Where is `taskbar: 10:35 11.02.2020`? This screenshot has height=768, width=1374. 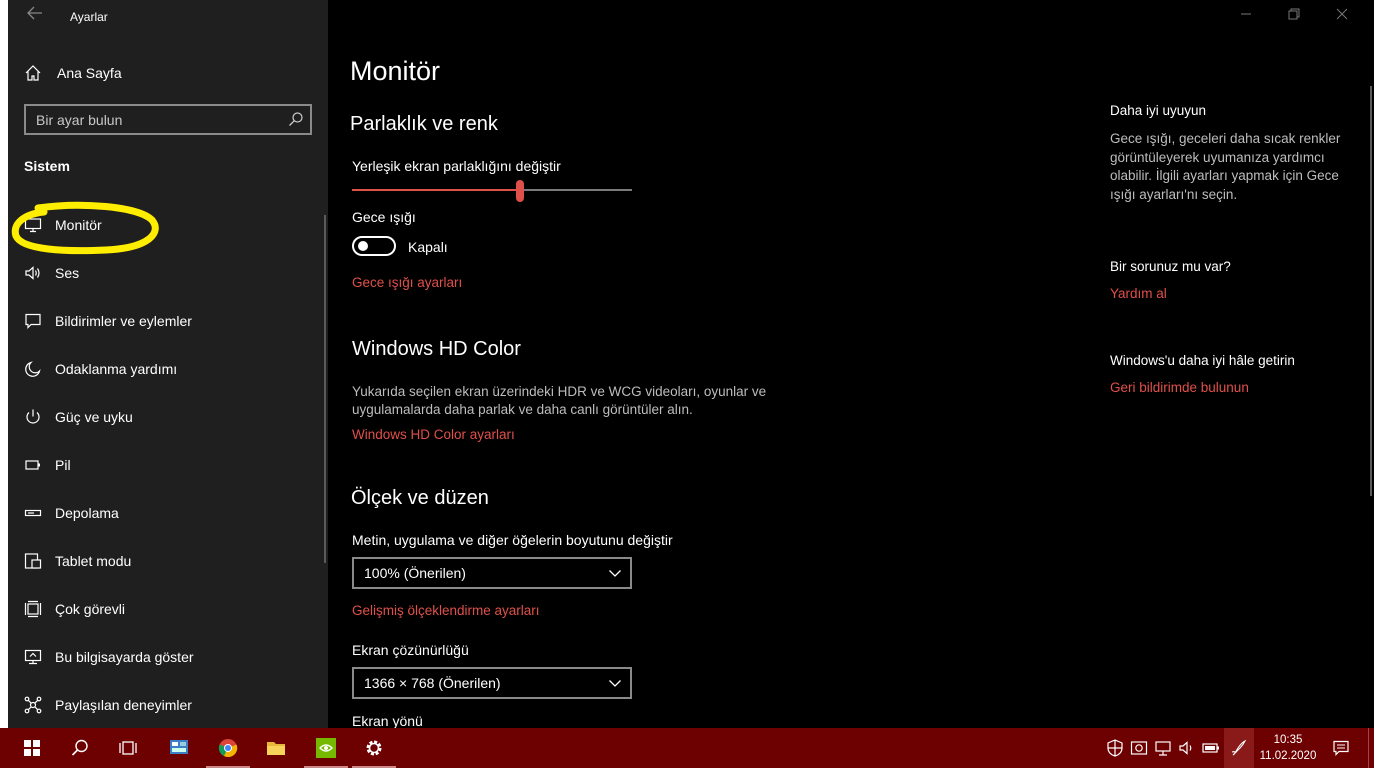 taskbar: 10:35 11.02.2020 is located at coordinates (687, 748).